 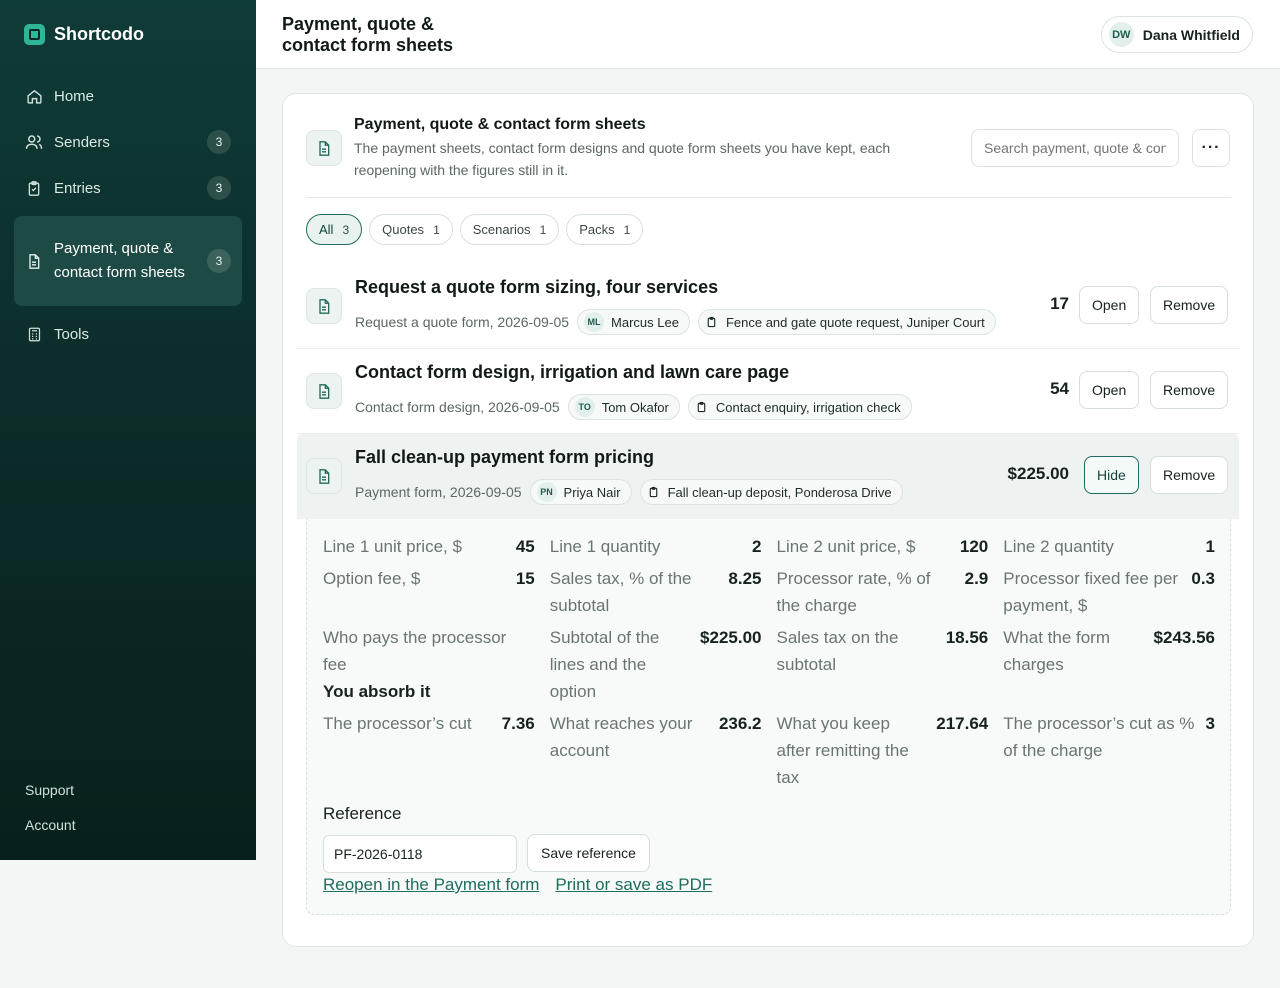 What do you see at coordinates (1210, 723) in the screenshot?
I see `figure-value: 3` at bounding box center [1210, 723].